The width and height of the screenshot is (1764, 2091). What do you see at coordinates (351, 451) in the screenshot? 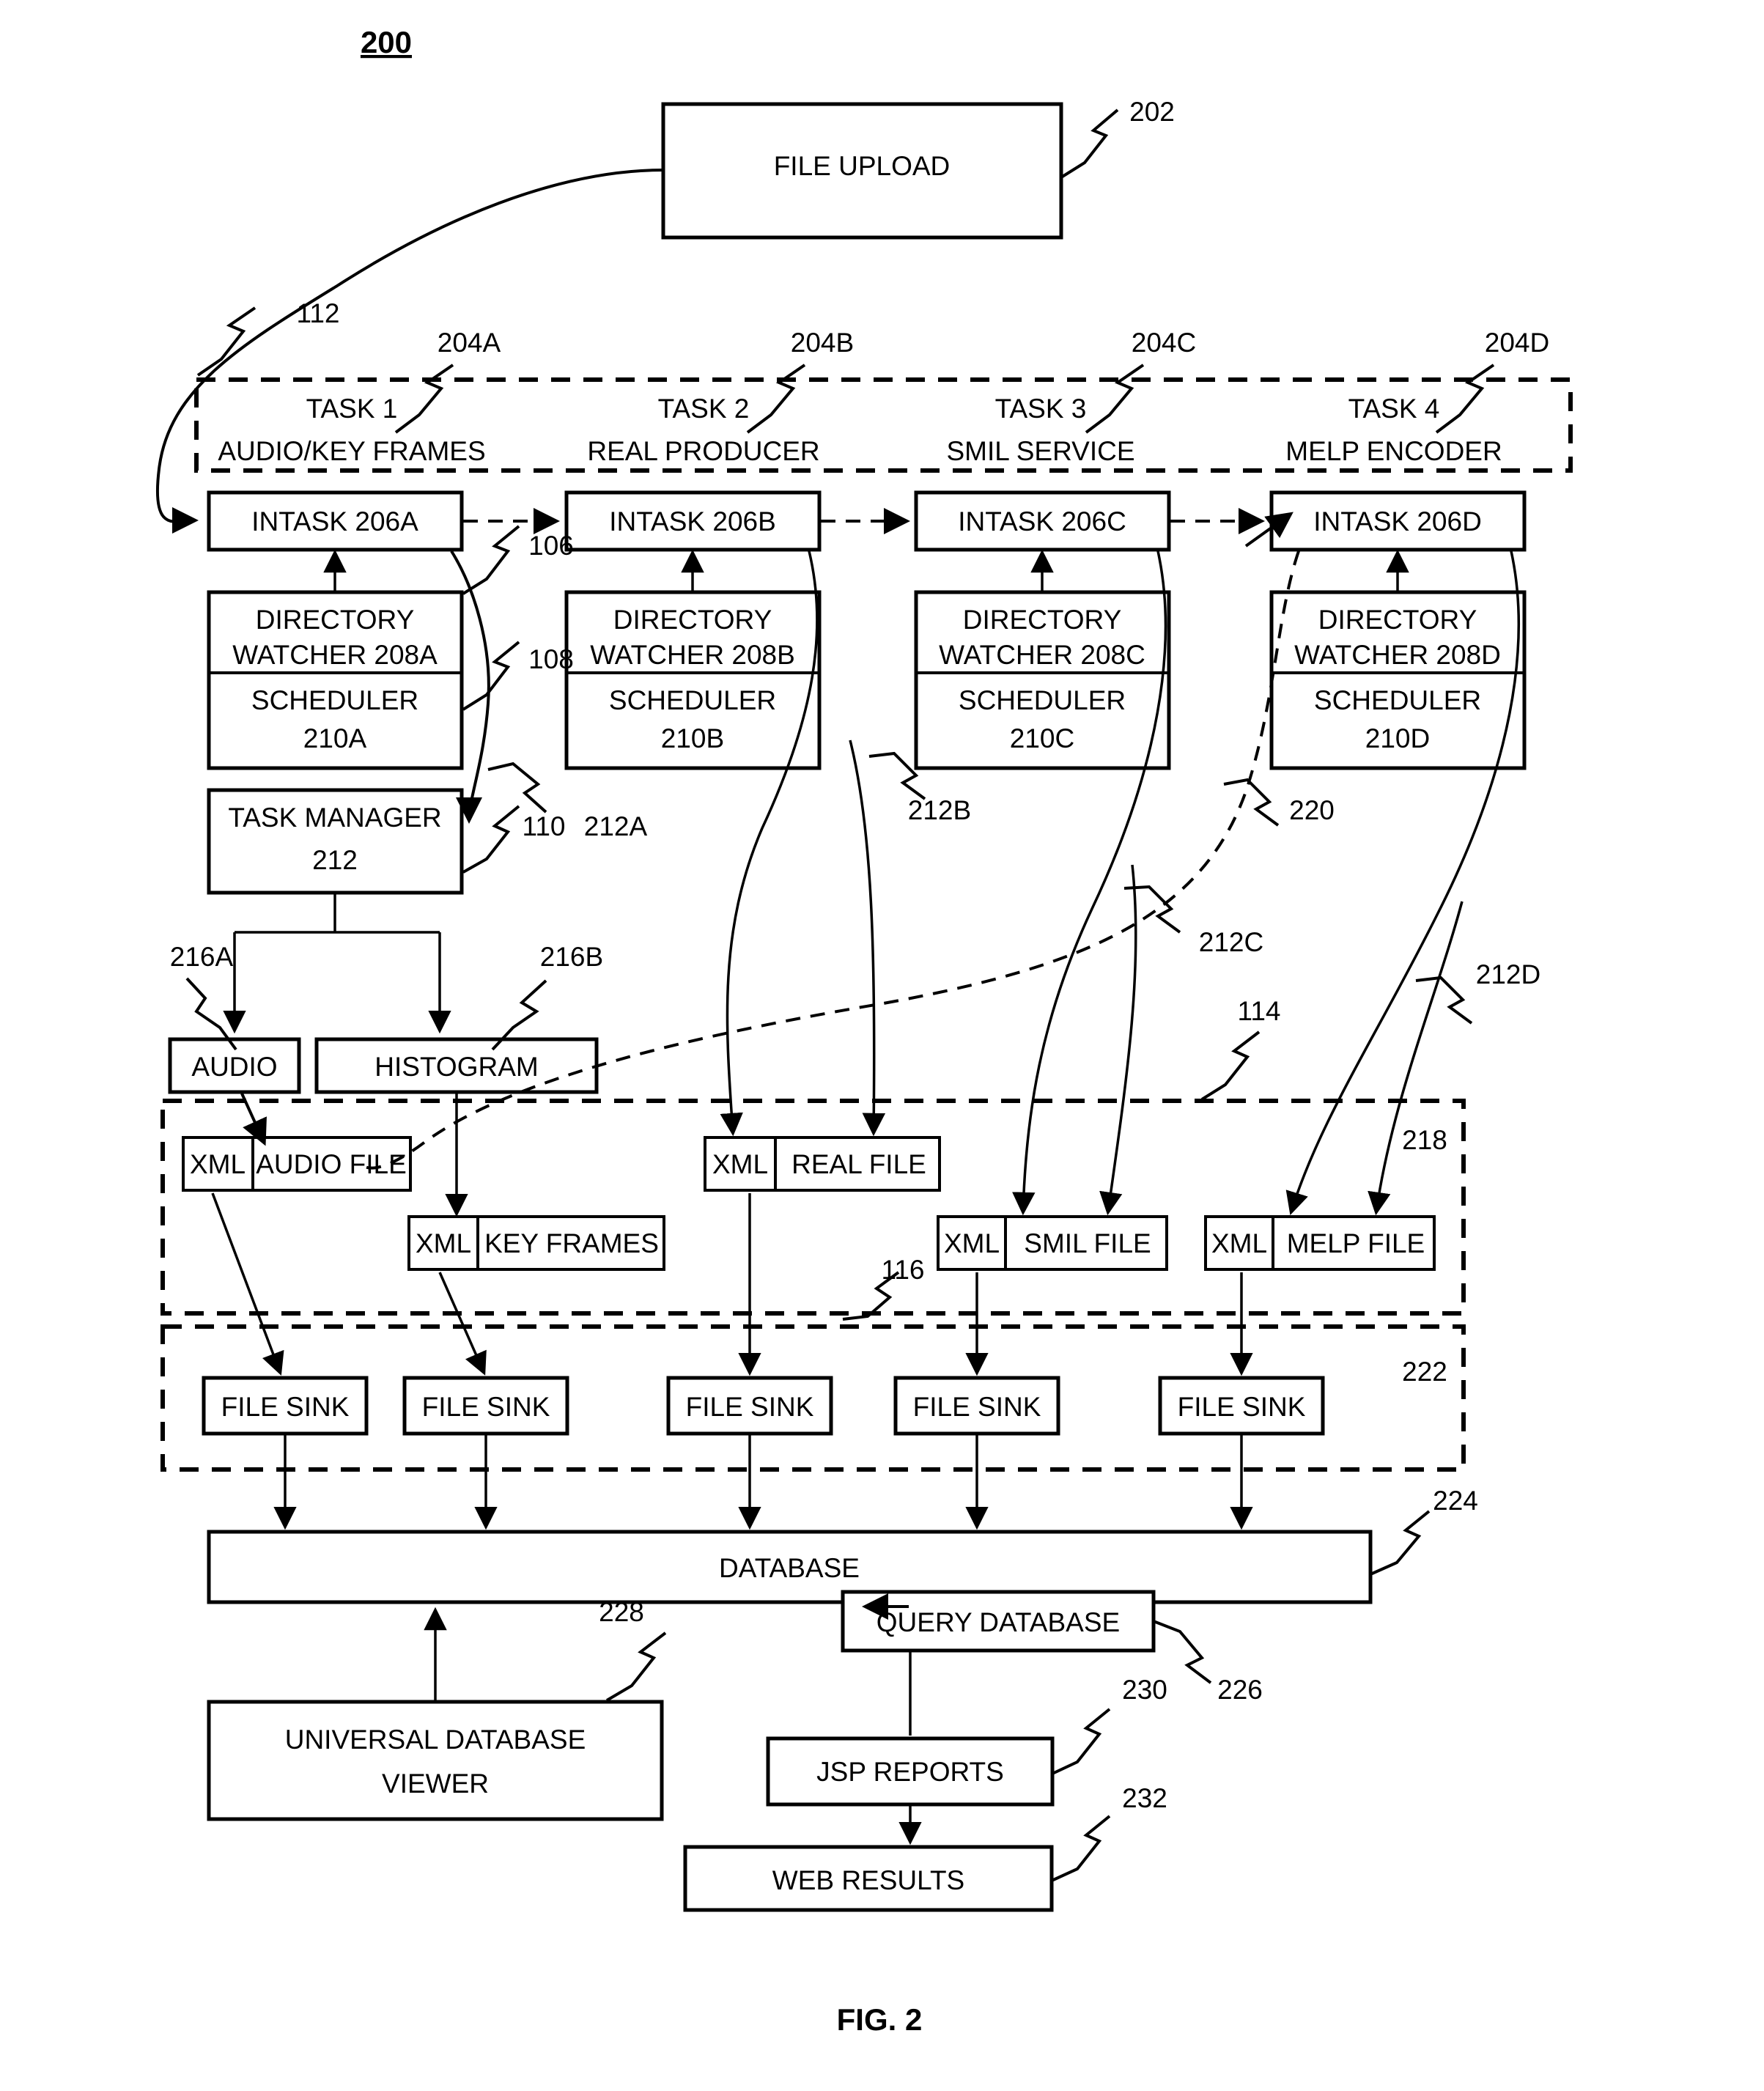
I see `task-subtitle-1: AUDIO/KEY FRAMES` at bounding box center [351, 451].